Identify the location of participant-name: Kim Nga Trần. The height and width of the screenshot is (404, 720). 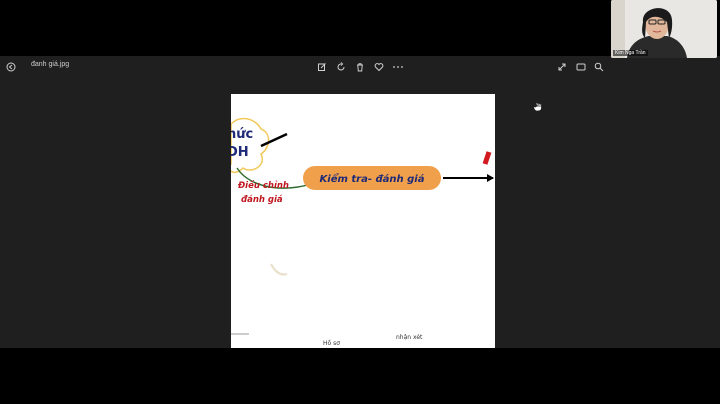
(630, 53).